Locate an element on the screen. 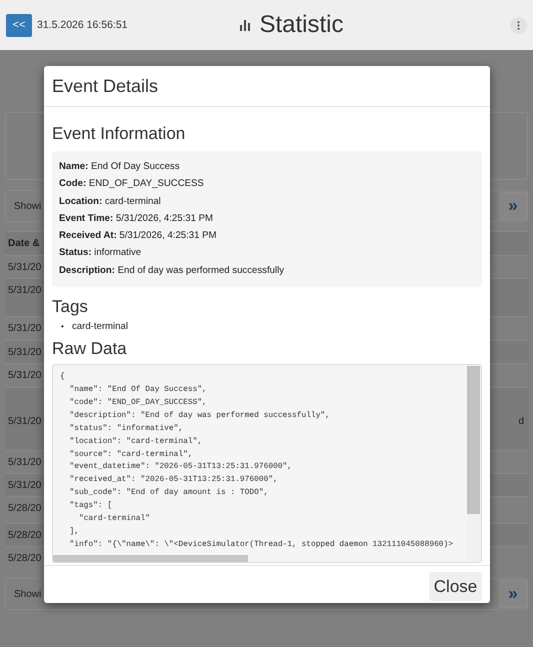 This screenshot has height=647, width=533. tag-item: card-terminal is located at coordinates (100, 327).